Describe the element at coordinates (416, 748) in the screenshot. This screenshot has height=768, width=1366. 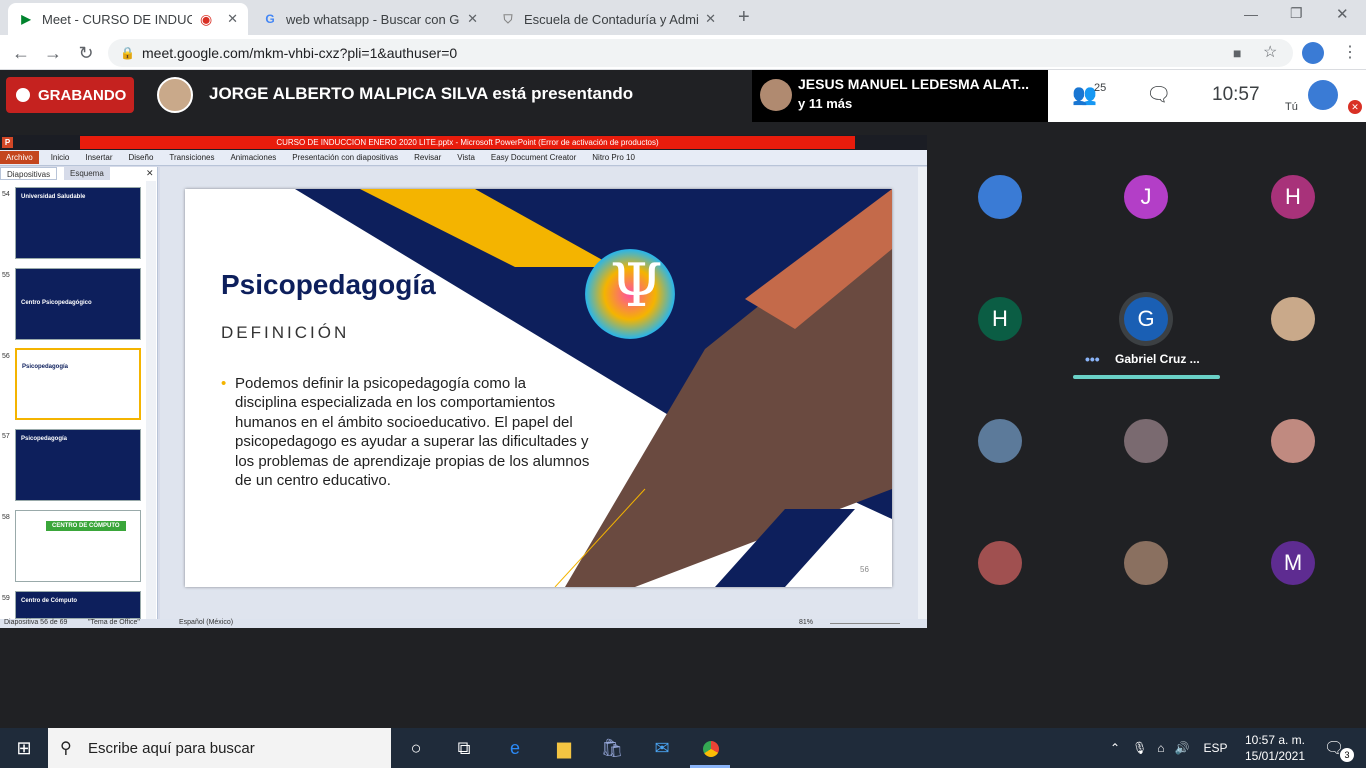
I see `cortana-icon: ○` at that location.